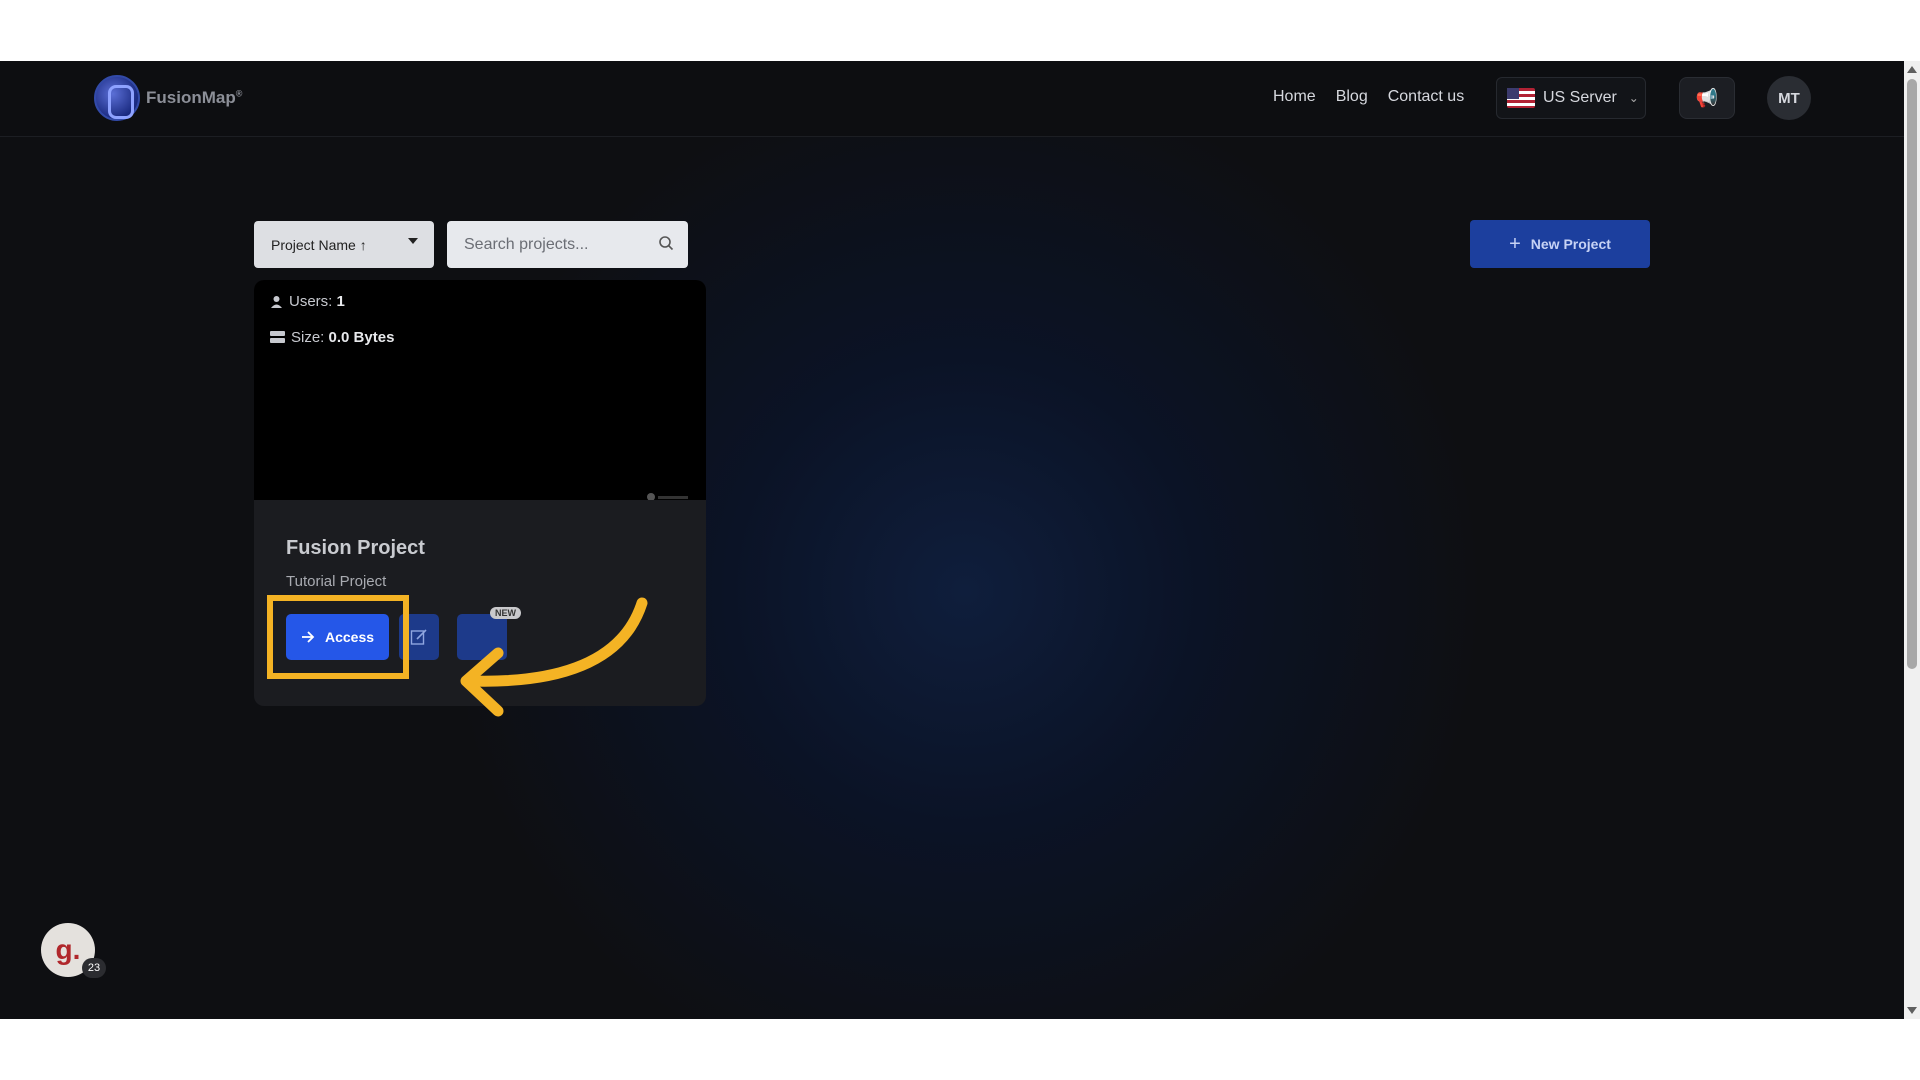  What do you see at coordinates (554, 657) in the screenshot?
I see `annotation-arrow-icon` at bounding box center [554, 657].